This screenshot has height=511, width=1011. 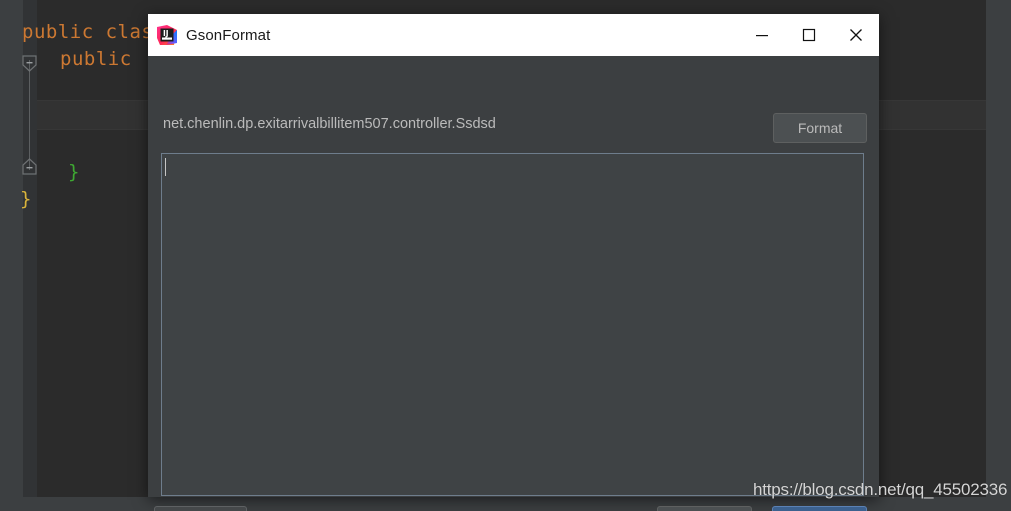 I want to click on ide-left-toolbar-strip, so click(x=11, y=255).